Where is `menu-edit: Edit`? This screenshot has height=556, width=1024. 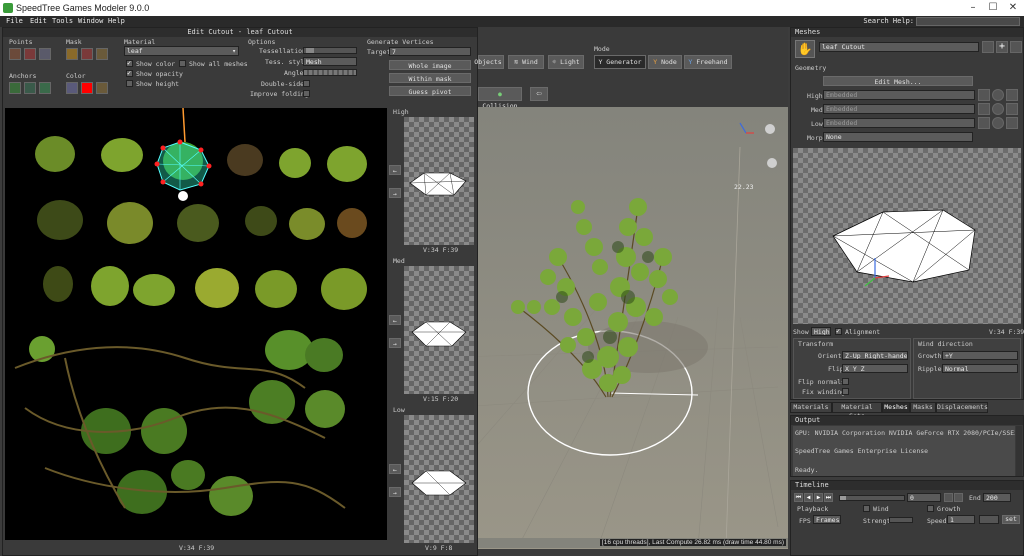
menu-edit: Edit is located at coordinates (38, 21).